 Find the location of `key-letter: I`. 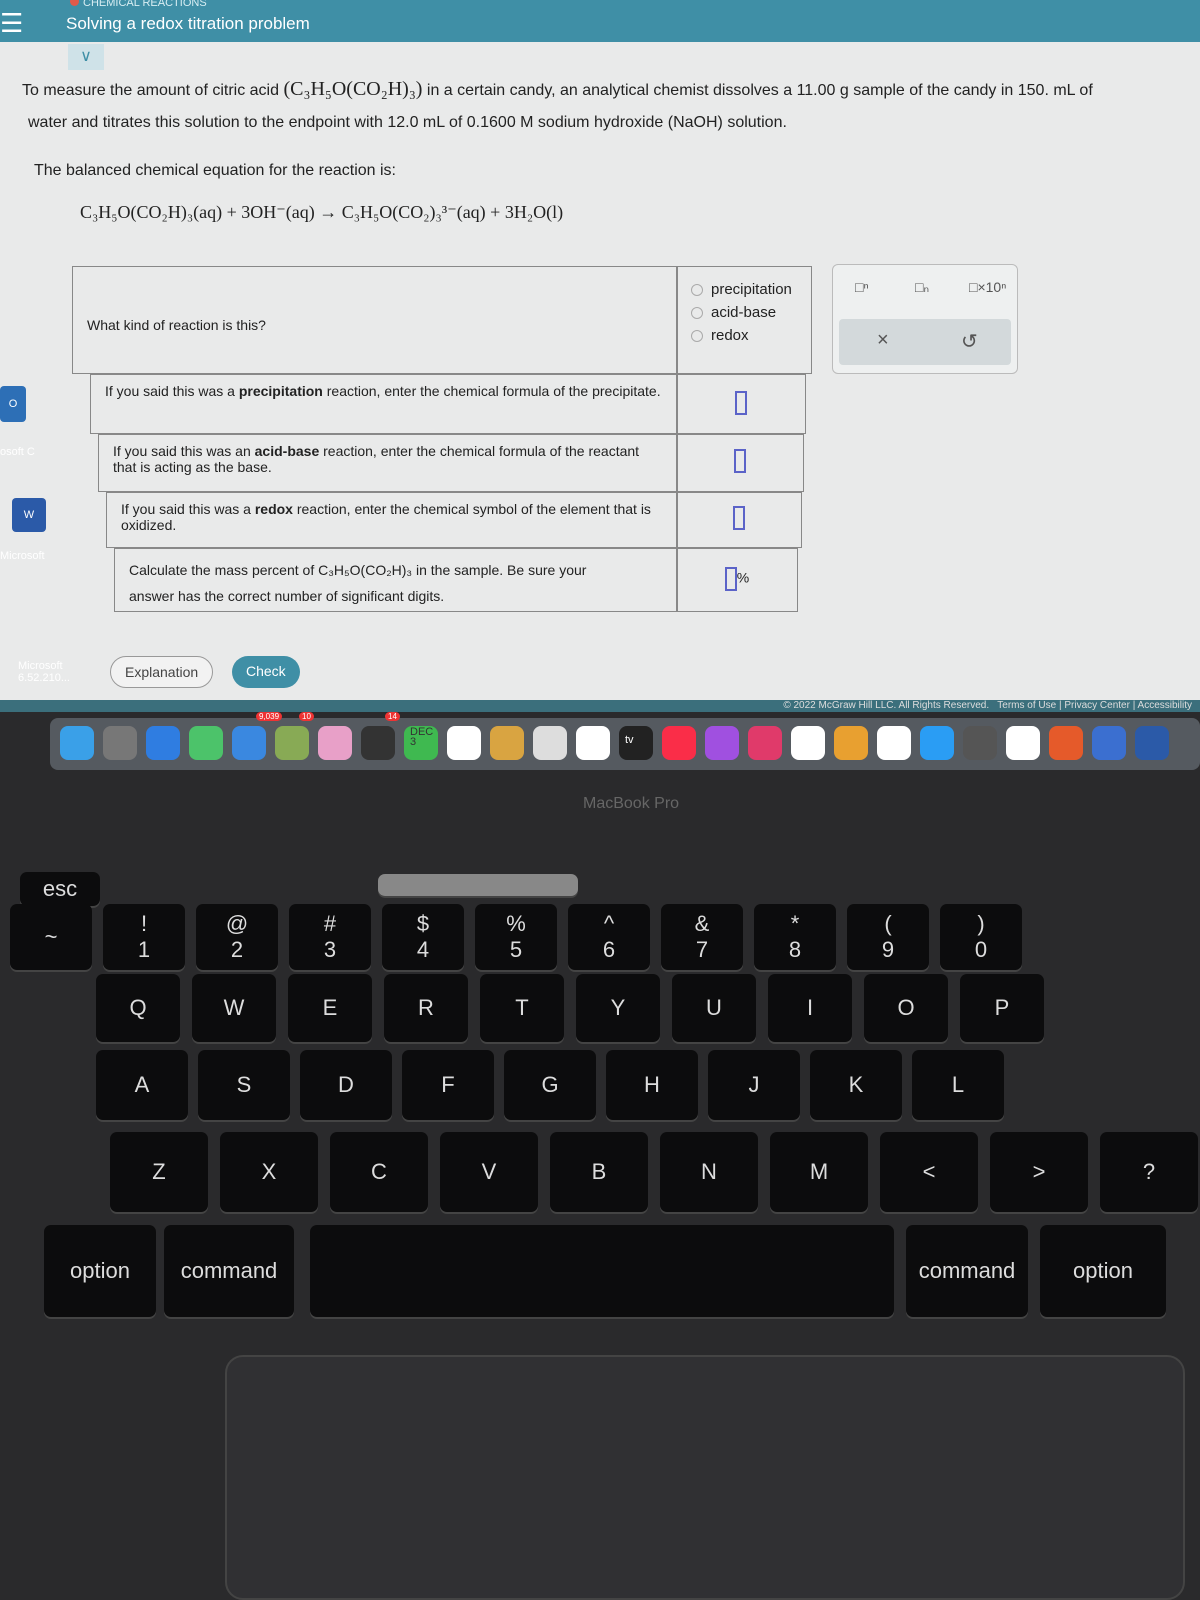

key-letter: I is located at coordinates (810, 1008).